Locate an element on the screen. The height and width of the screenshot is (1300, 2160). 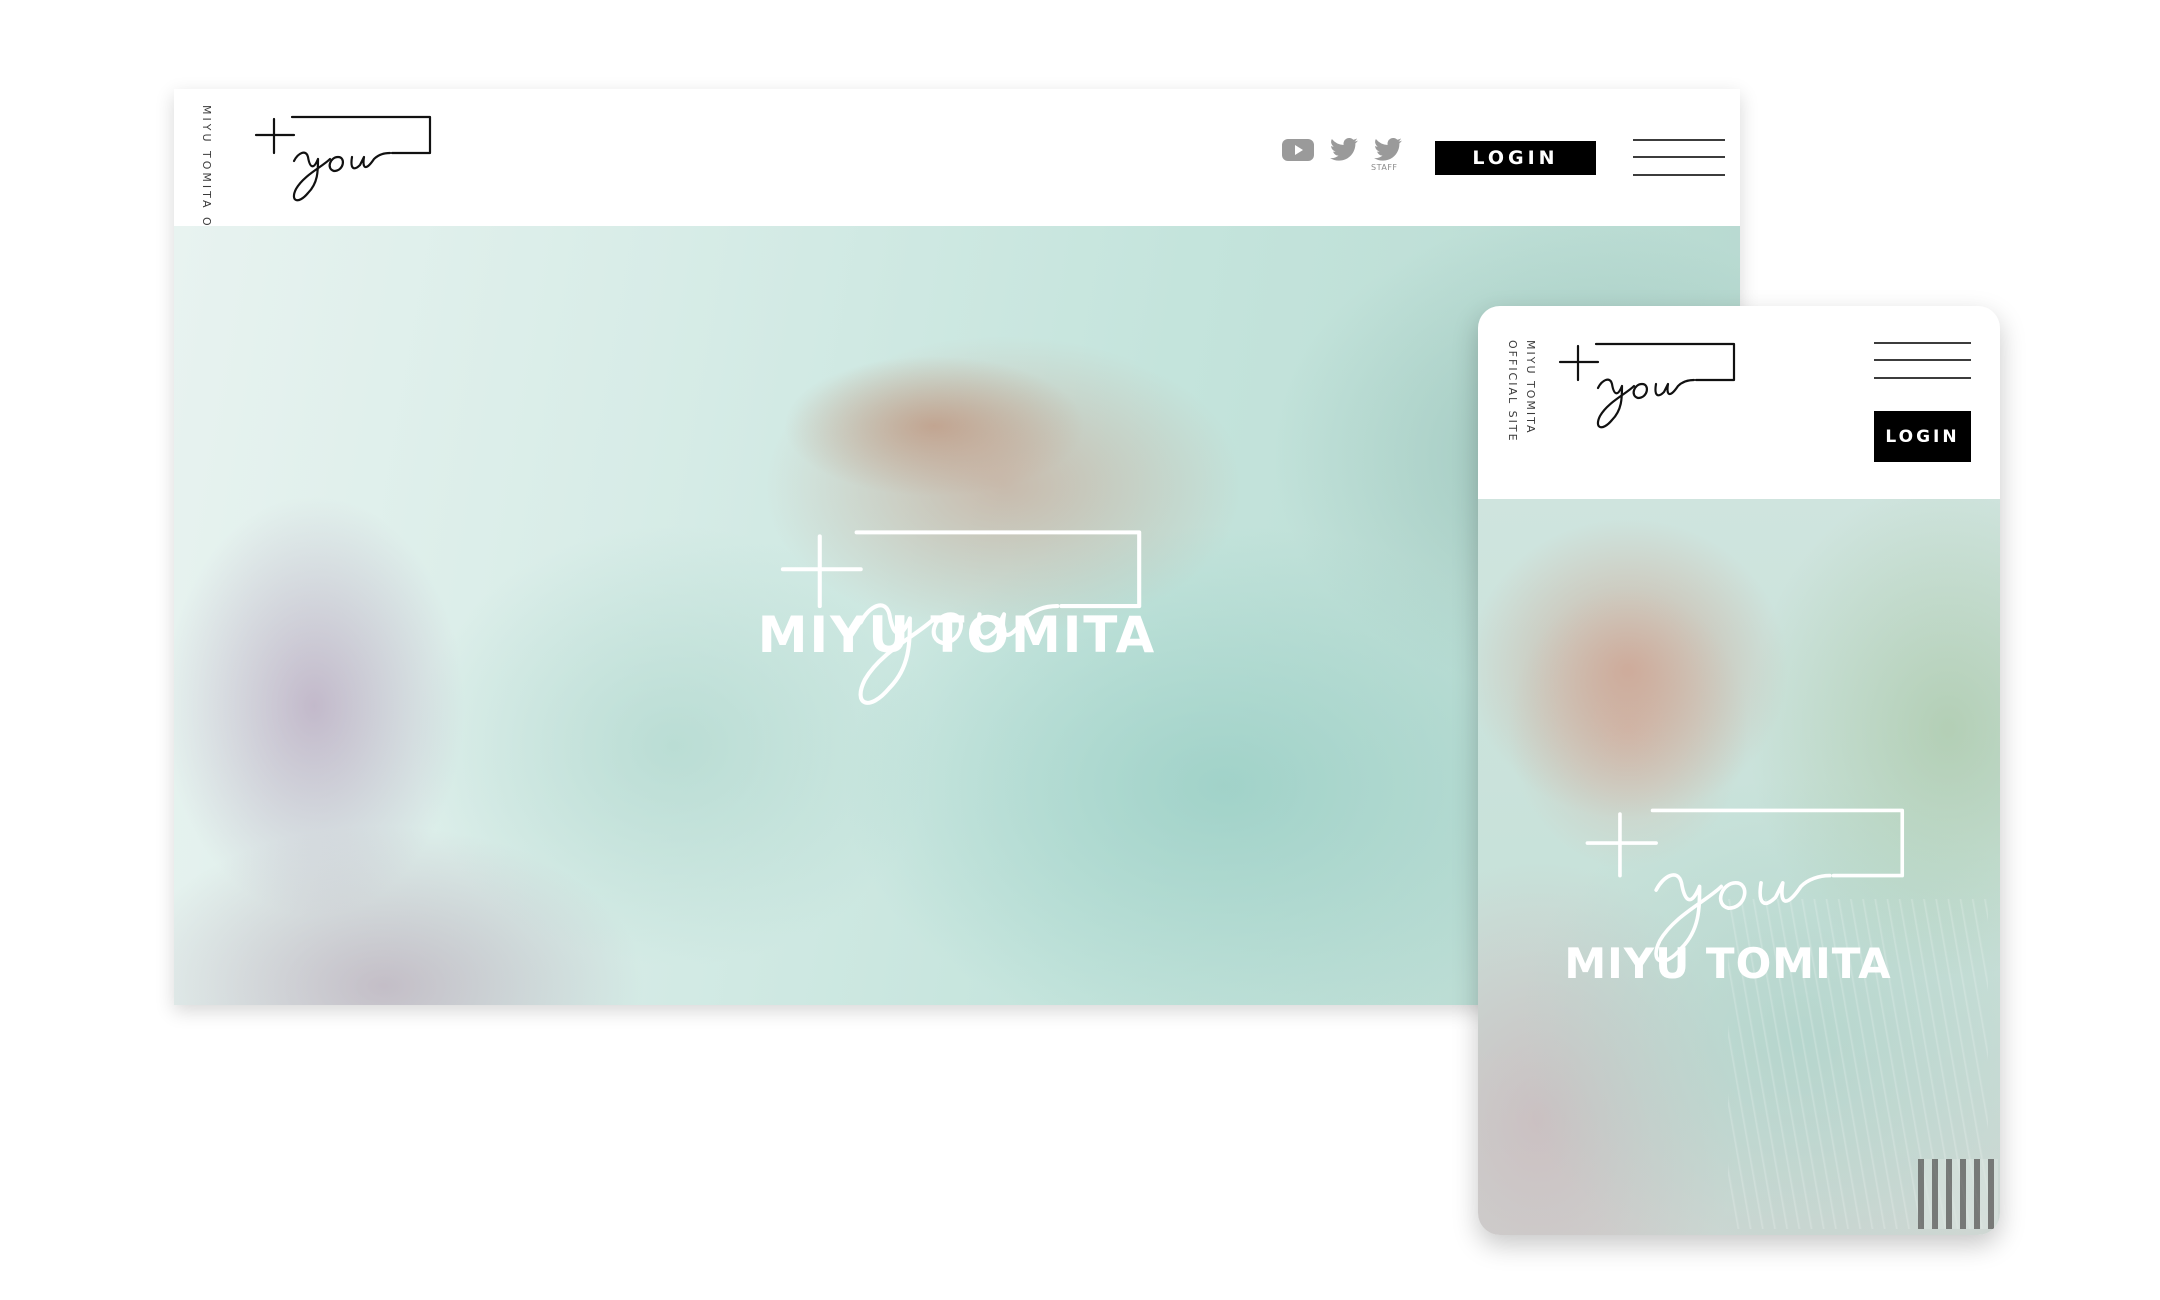
hero-image: MIYU TOMITA is located at coordinates (1739, 867).